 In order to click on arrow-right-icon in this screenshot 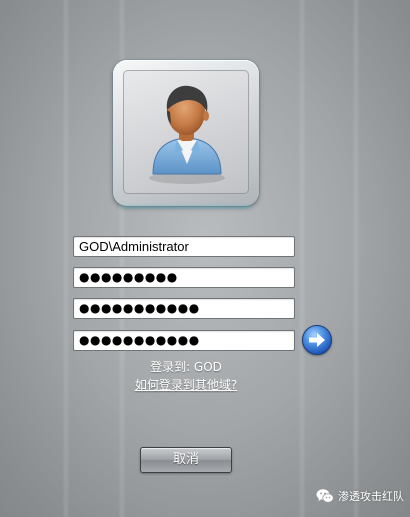, I will do `click(317, 340)`.